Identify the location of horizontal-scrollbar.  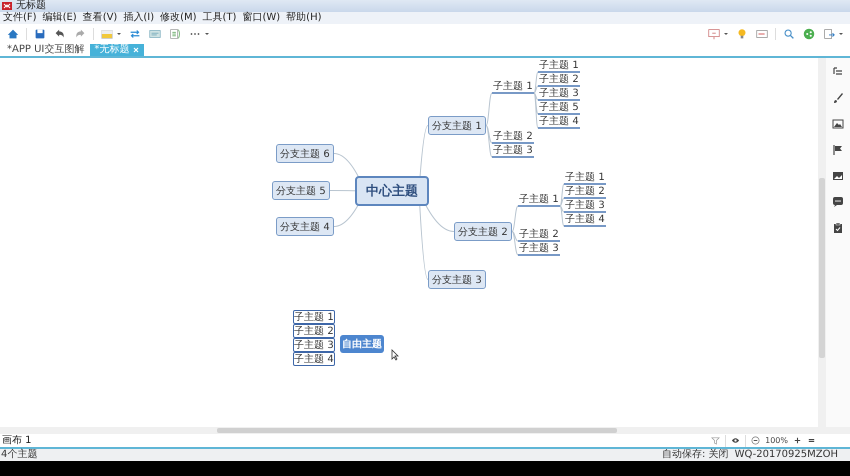
(425, 430).